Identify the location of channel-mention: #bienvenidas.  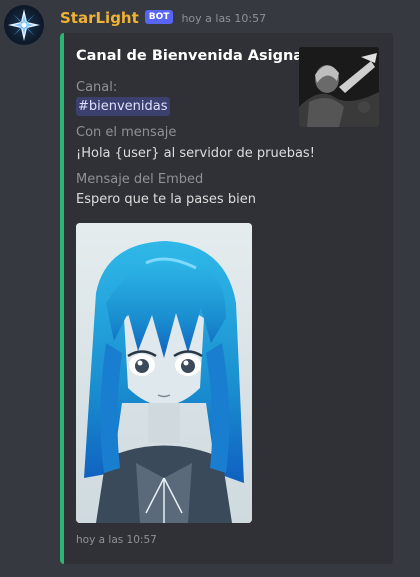
(123, 106).